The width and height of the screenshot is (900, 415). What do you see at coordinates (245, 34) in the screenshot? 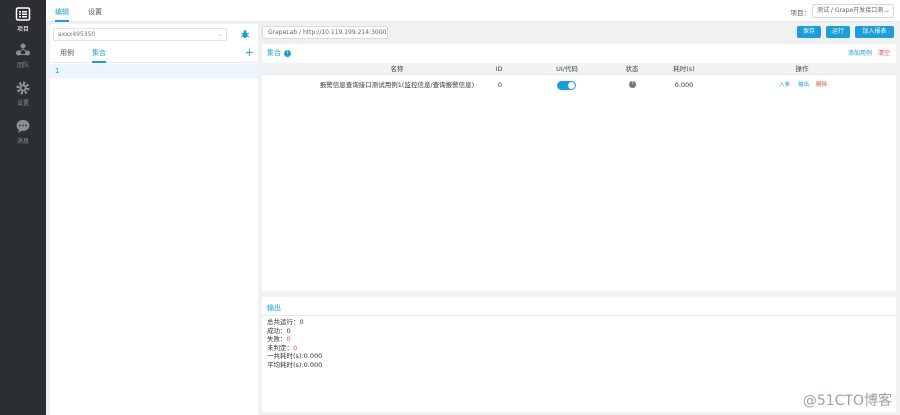
I see `bug-icon` at bounding box center [245, 34].